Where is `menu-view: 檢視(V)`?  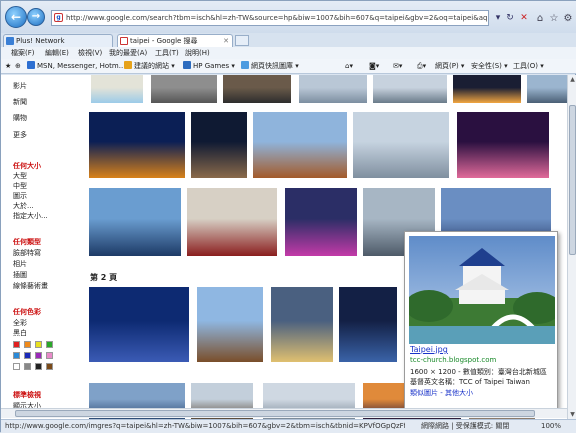 menu-view: 檢視(V) is located at coordinates (90, 53).